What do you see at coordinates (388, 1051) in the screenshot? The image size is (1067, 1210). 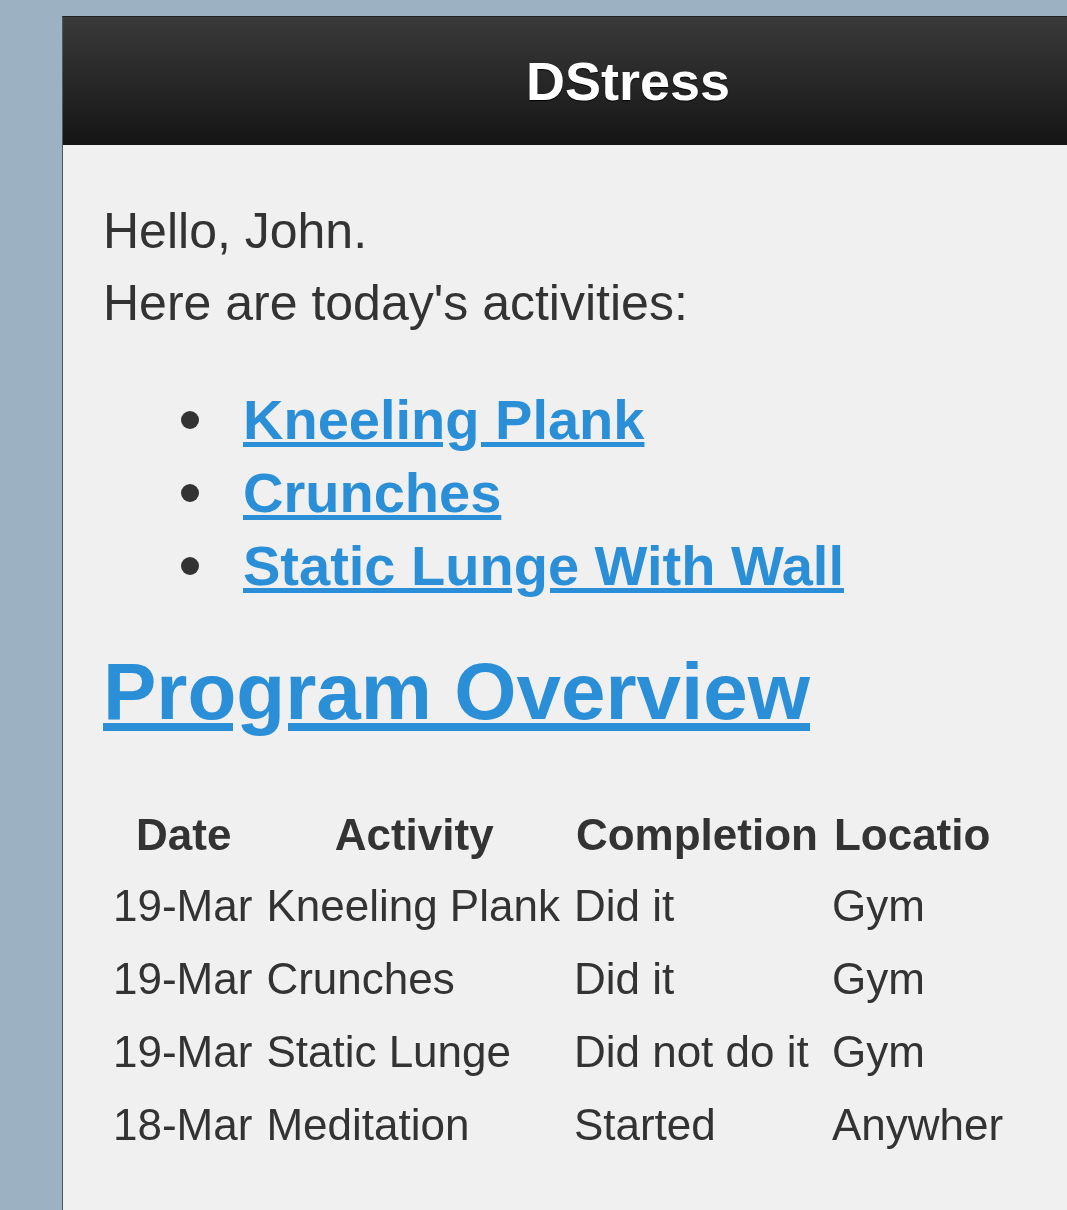 I see `table-cell-text: Static Lunge` at bounding box center [388, 1051].